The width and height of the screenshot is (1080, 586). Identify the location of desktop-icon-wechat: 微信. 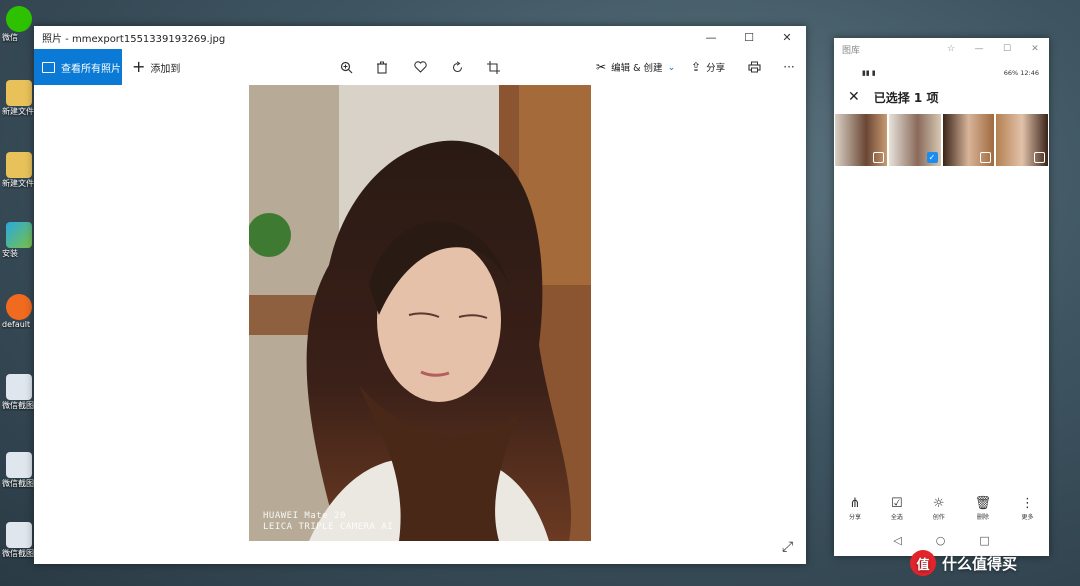
(19, 24).